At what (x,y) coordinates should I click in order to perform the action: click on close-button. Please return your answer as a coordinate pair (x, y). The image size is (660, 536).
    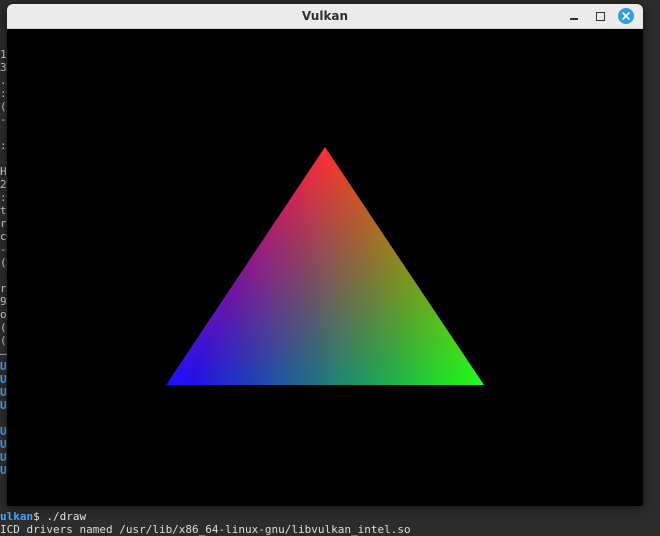
    Looking at the image, I should click on (626, 16).